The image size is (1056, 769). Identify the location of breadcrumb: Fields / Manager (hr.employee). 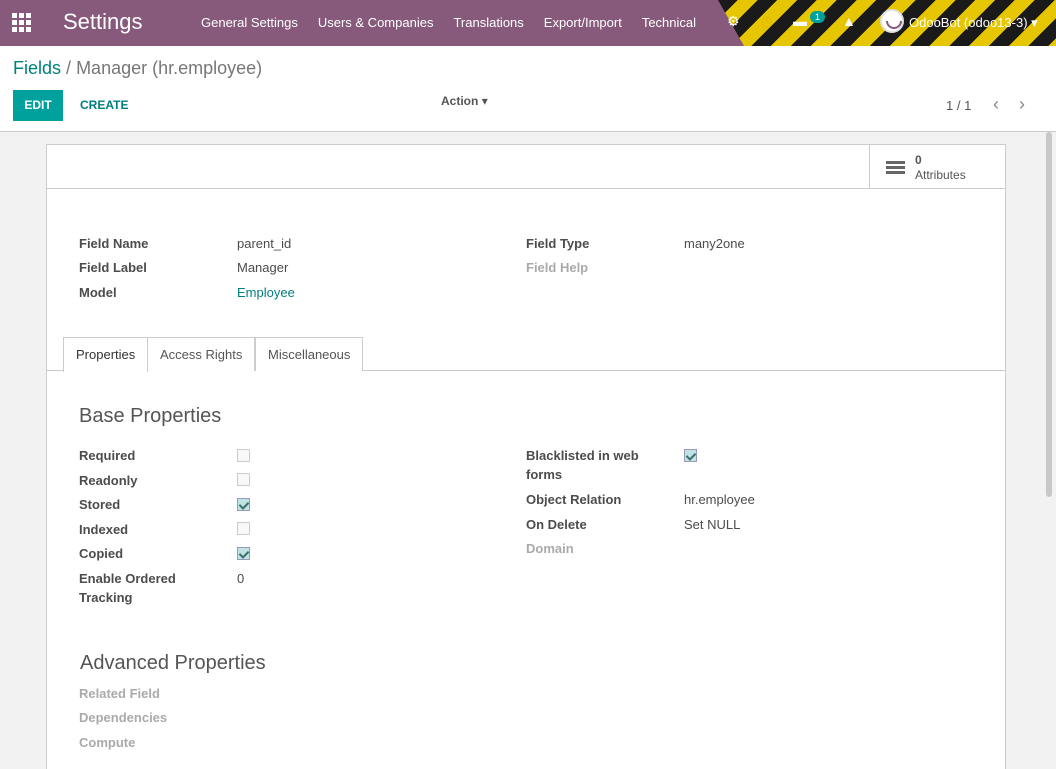
(137, 68).